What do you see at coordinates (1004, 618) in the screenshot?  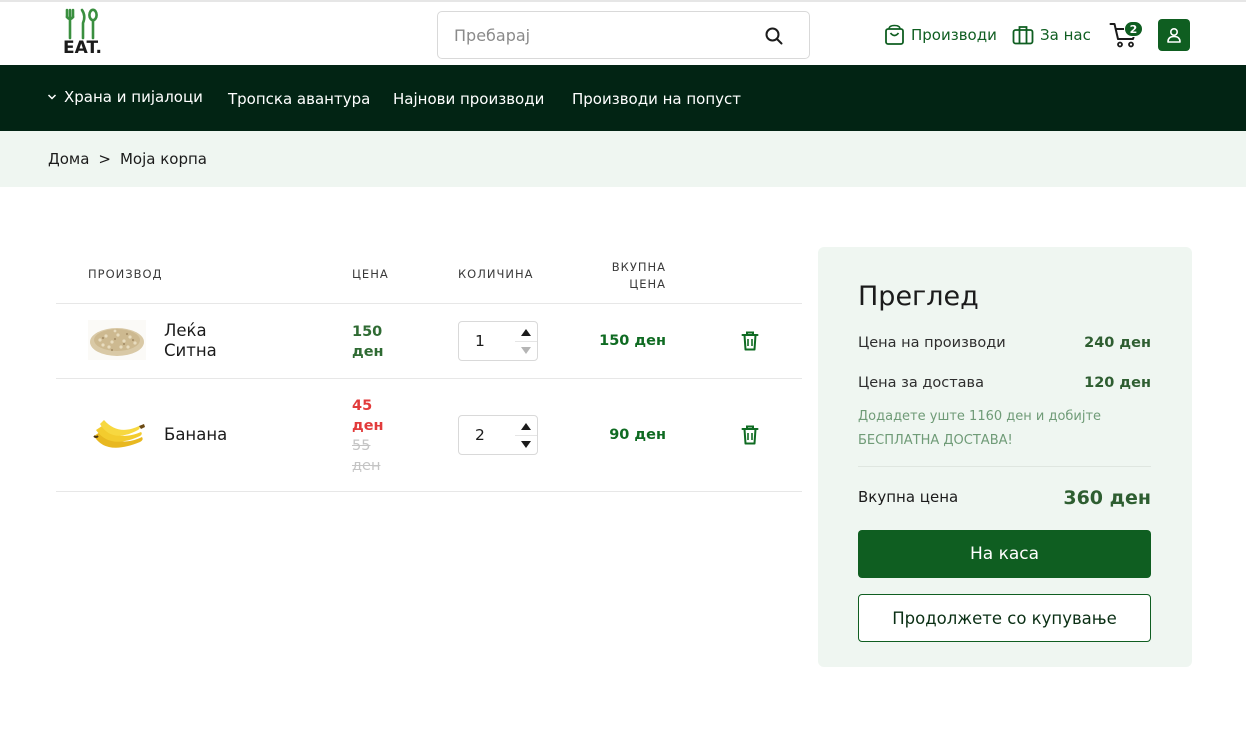 I see `continue-shopping-button: Продолжете со купување` at bounding box center [1004, 618].